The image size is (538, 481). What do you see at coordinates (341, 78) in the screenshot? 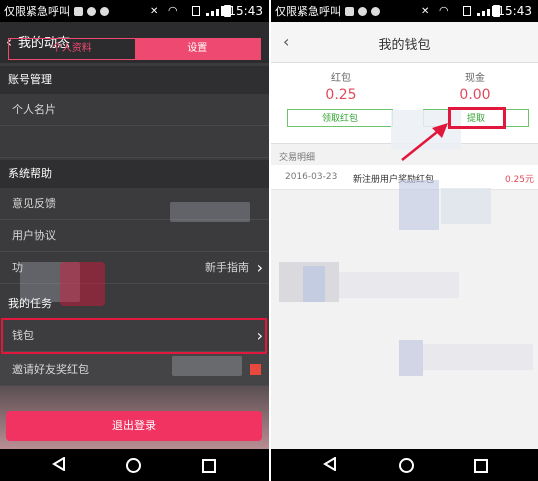
I see `red-packet-label: 红包` at bounding box center [341, 78].